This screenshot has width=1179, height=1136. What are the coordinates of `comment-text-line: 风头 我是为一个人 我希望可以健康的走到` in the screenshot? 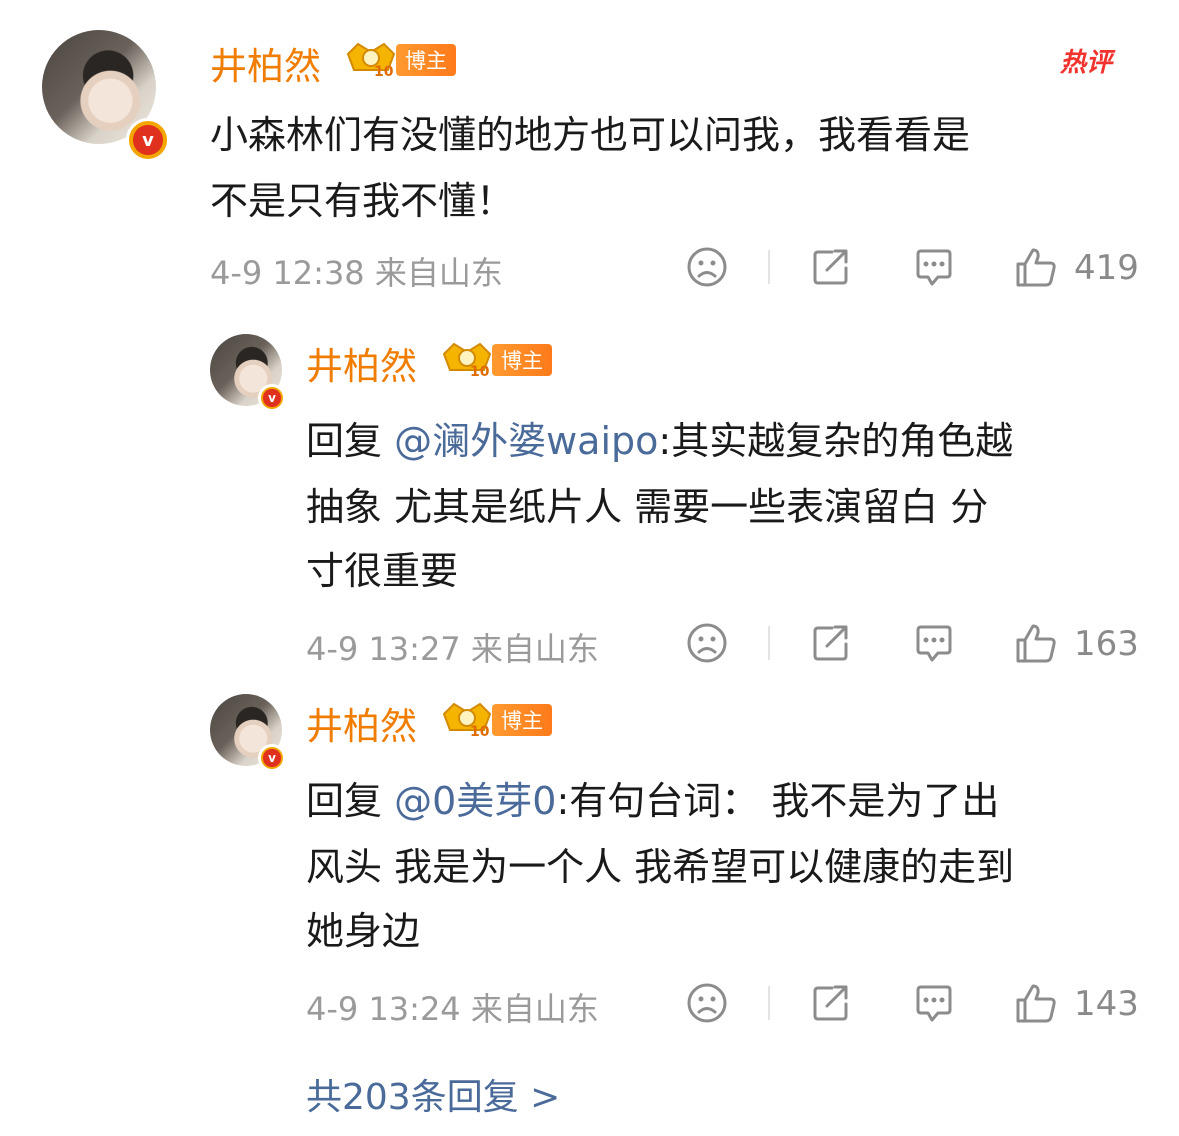 It's located at (660, 867).